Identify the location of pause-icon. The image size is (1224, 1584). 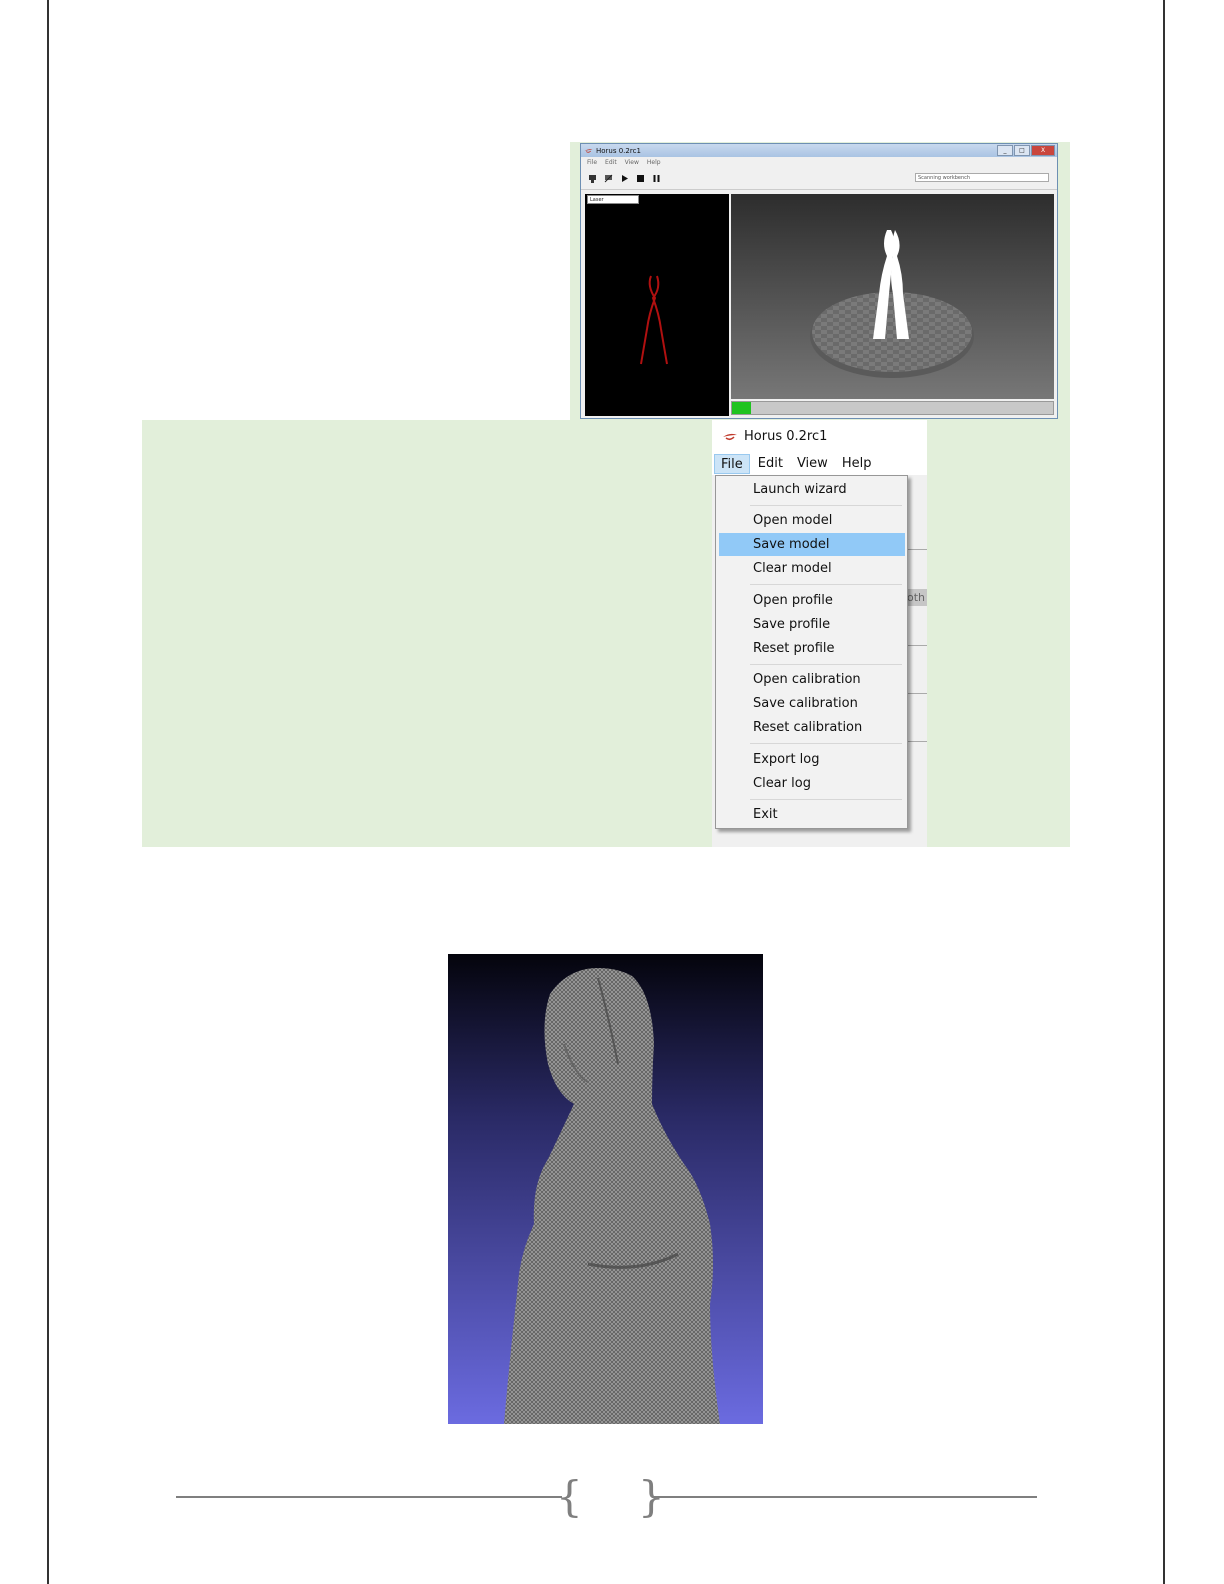
(656, 178).